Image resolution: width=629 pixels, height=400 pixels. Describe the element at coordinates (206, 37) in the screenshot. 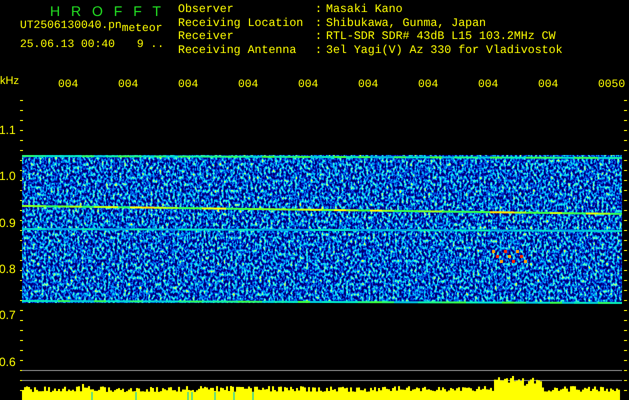

I see `info-label: Receiver` at that location.